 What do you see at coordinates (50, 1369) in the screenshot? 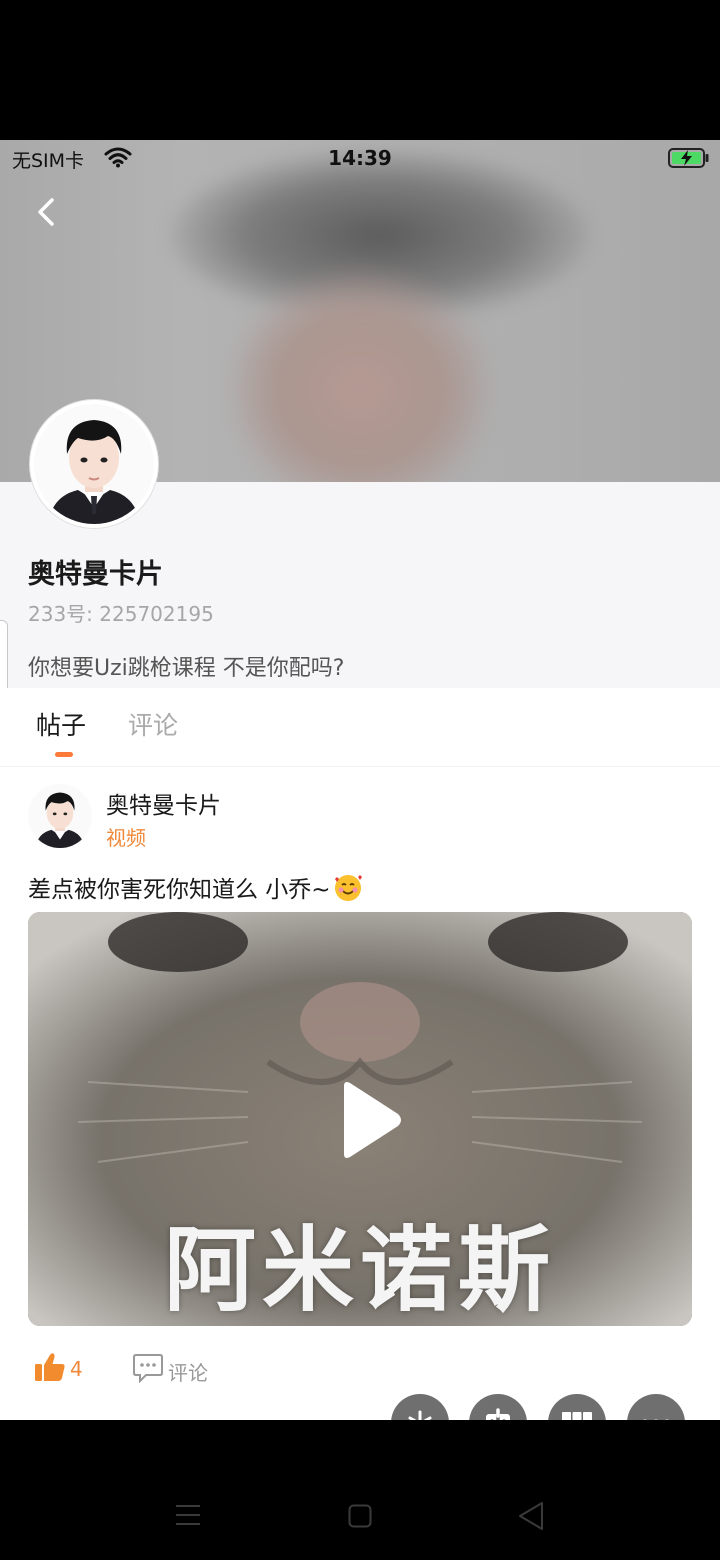
I see `thumbs-up-icon` at bounding box center [50, 1369].